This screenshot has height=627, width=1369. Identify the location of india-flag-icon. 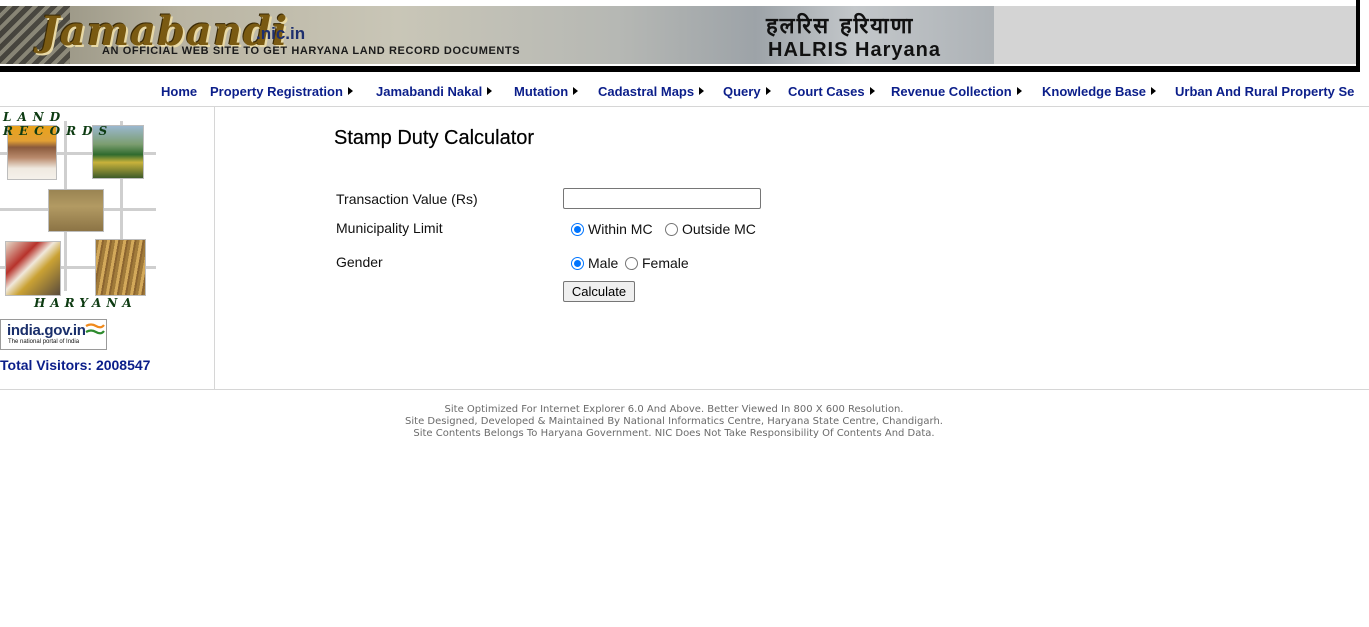
(95, 329).